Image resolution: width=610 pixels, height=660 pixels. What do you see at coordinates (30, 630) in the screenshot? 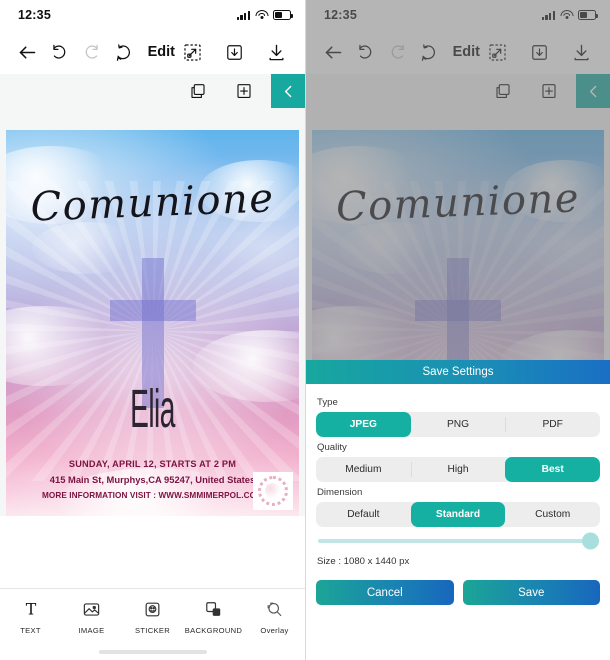
I see `tab-label: TEXT` at bounding box center [30, 630].